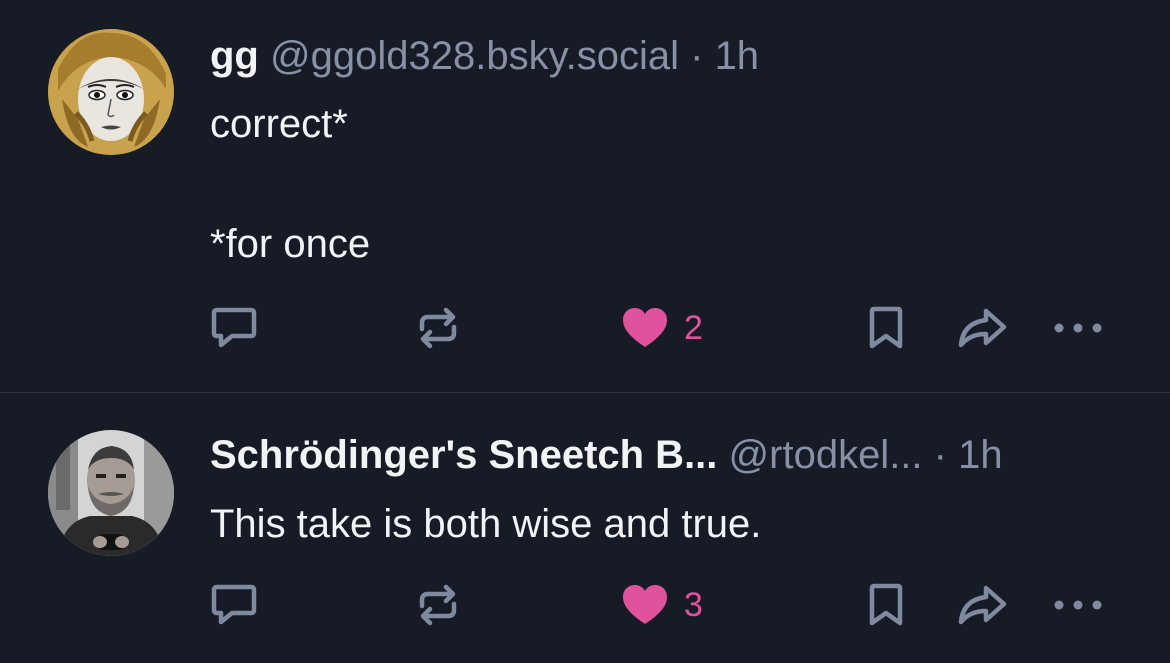 This screenshot has width=1170, height=663. I want to click on avatar-bearded-man-image, so click(111, 493).